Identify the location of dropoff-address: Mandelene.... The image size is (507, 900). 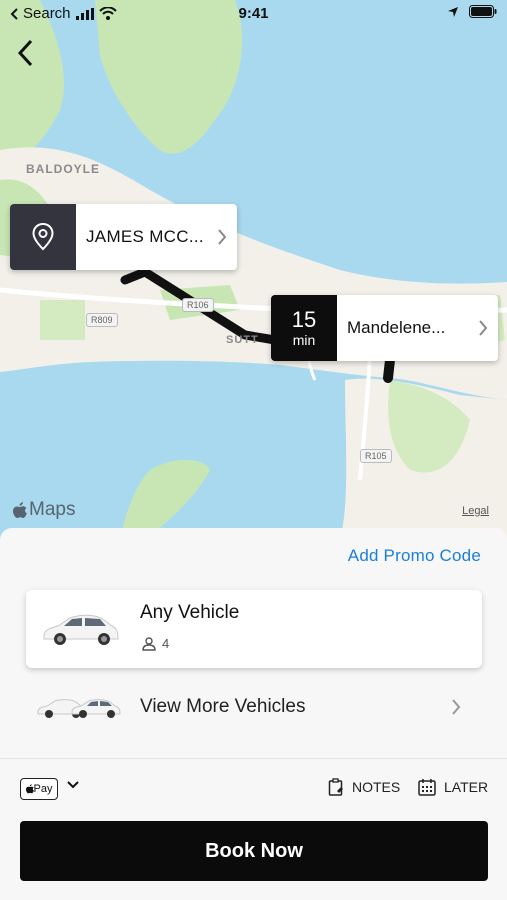
(396, 327).